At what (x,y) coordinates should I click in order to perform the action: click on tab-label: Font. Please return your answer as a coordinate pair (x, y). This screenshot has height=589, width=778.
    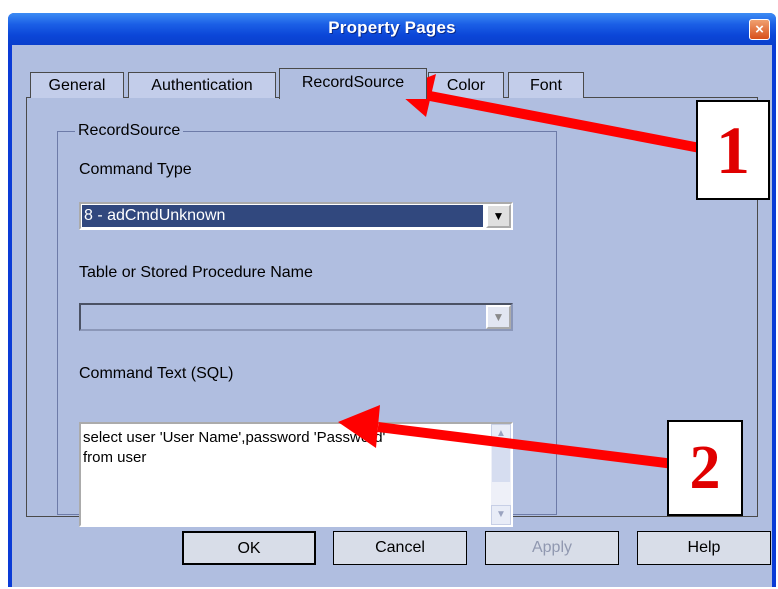
    Looking at the image, I should click on (545, 85).